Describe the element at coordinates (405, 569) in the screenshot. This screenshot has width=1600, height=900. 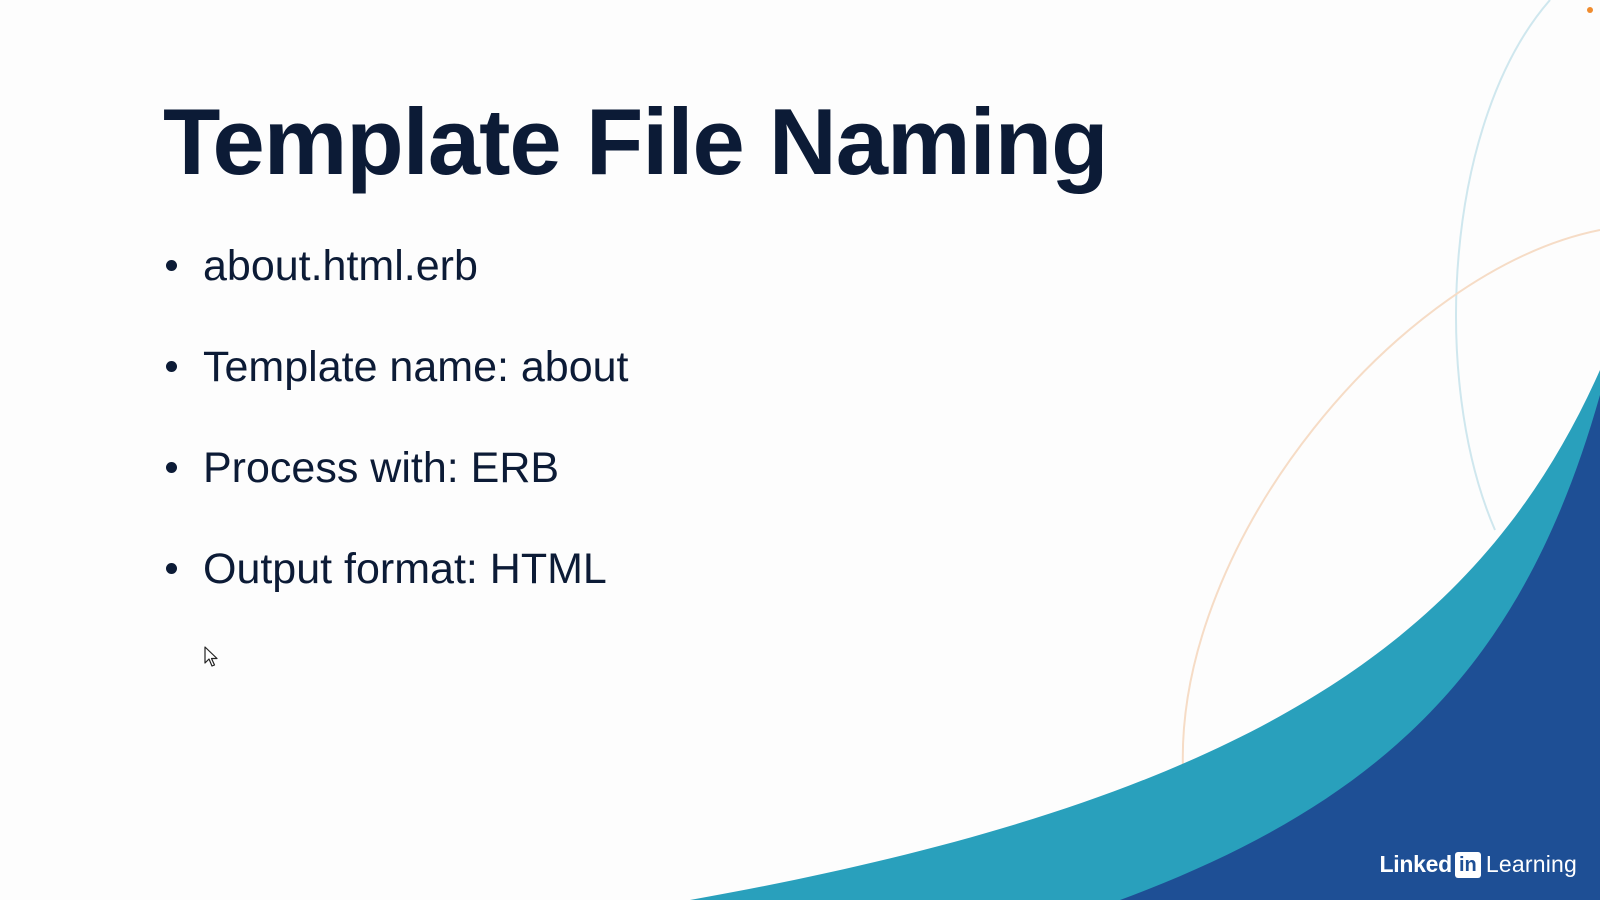
I see `bullet-text: Output format: HTML` at that location.